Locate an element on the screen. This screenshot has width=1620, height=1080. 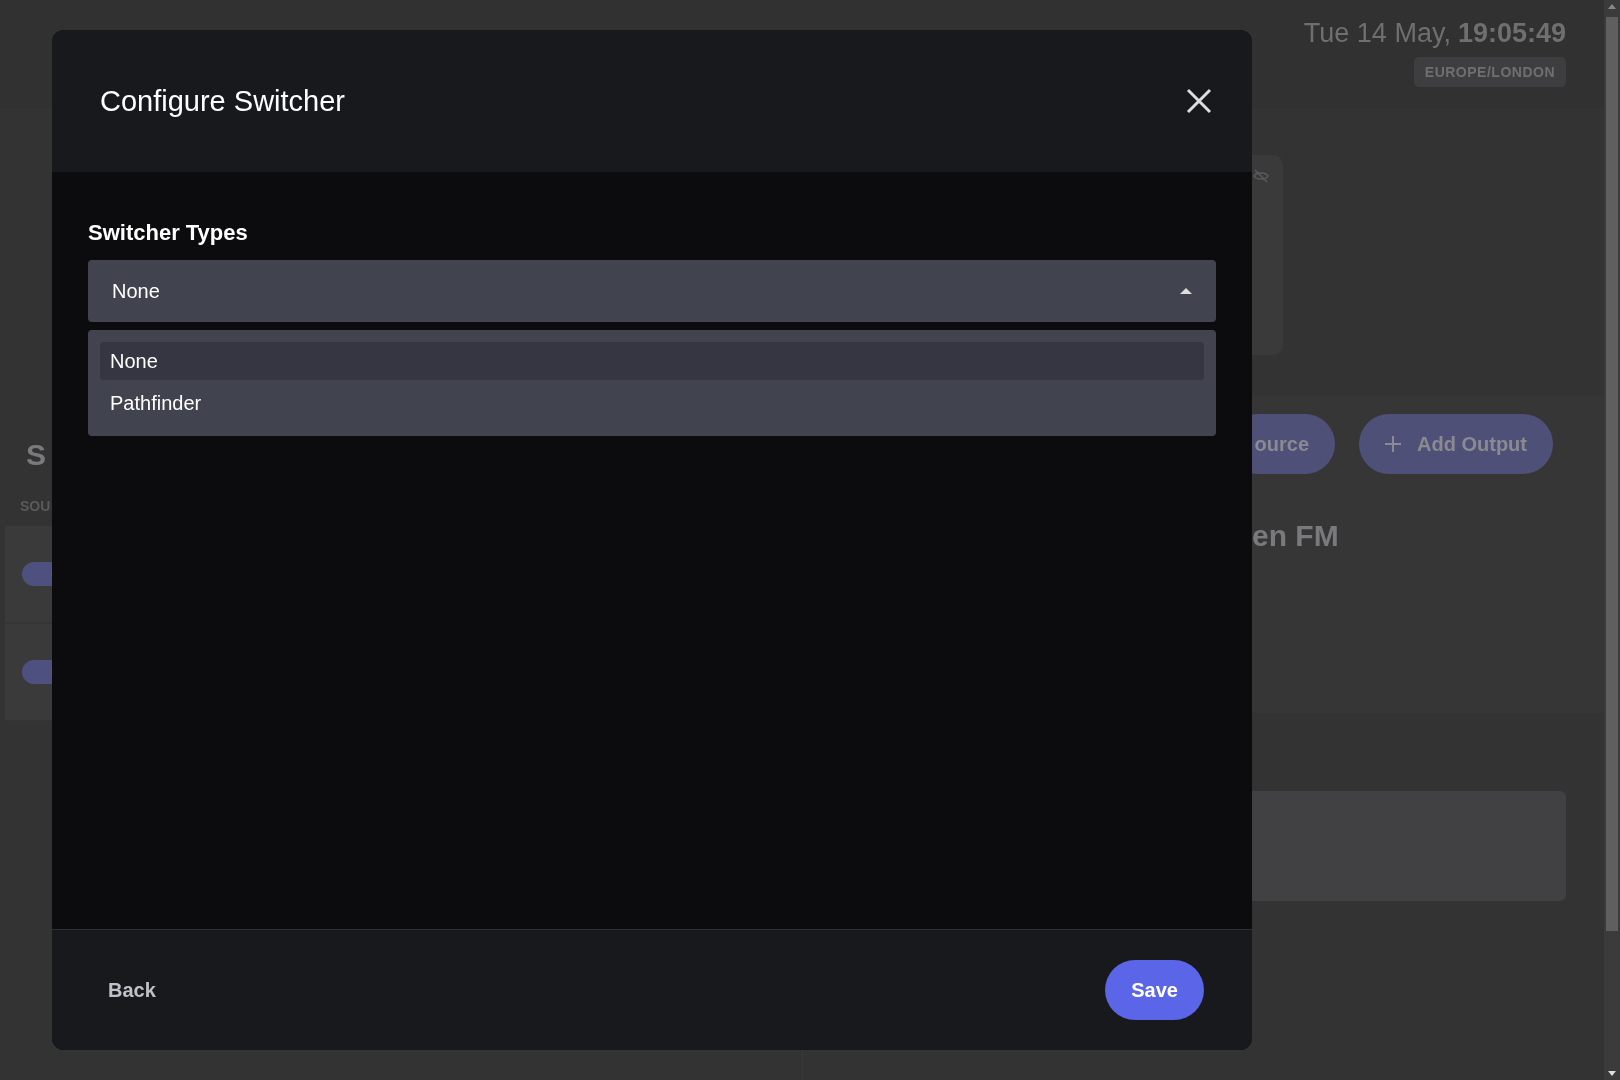
save-button: Save is located at coordinates (1154, 990).